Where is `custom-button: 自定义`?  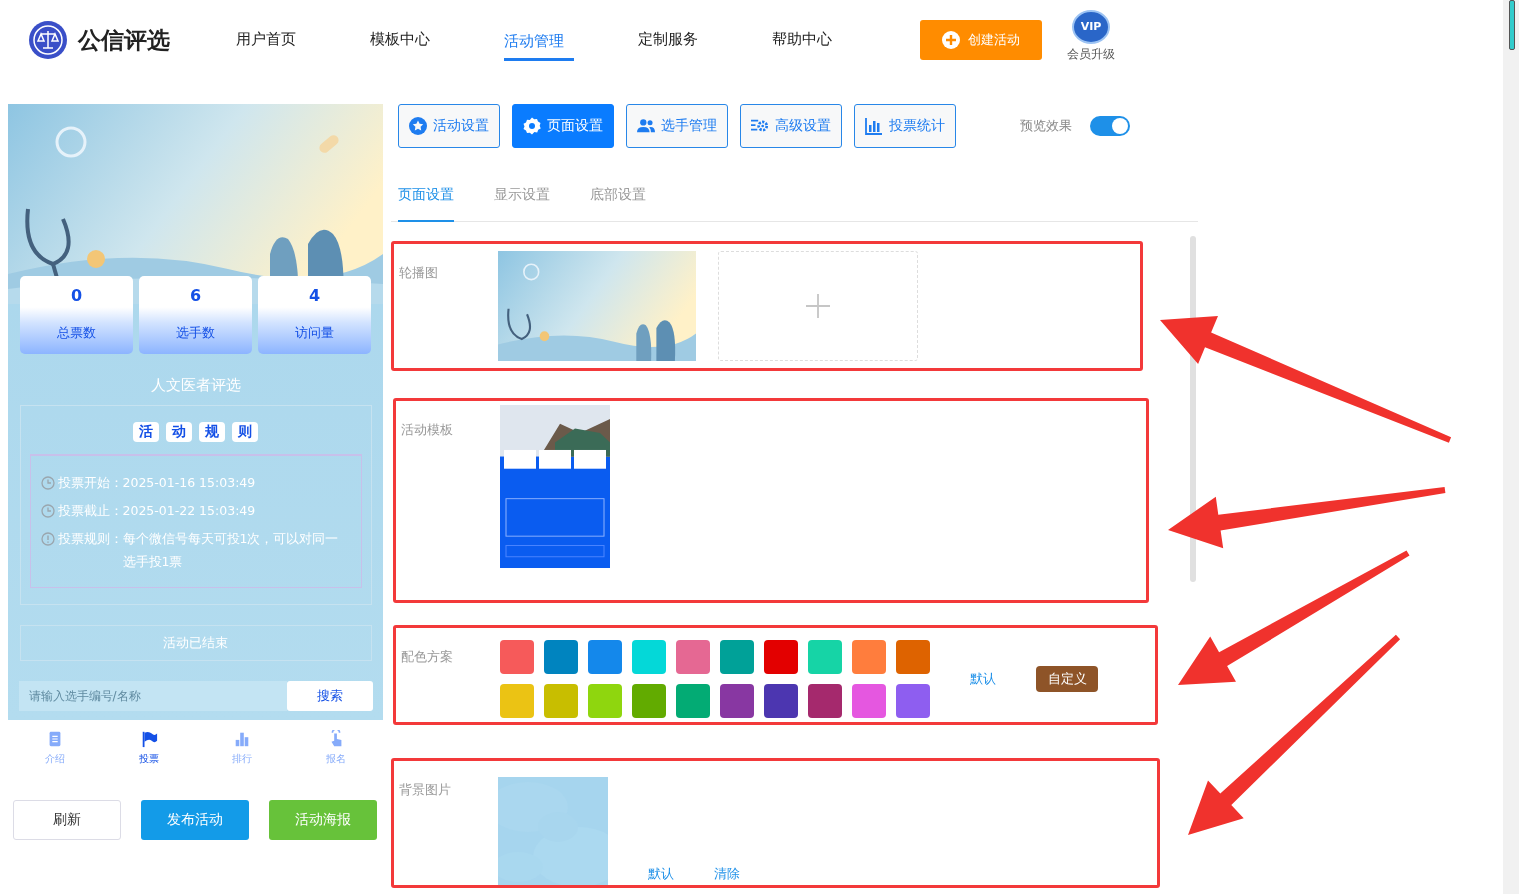 custom-button: 自定义 is located at coordinates (1067, 678).